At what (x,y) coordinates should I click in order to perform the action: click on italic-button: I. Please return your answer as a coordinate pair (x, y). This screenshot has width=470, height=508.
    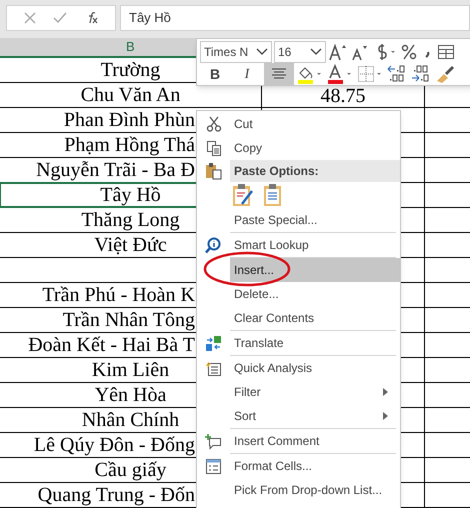
    Looking at the image, I should click on (247, 74).